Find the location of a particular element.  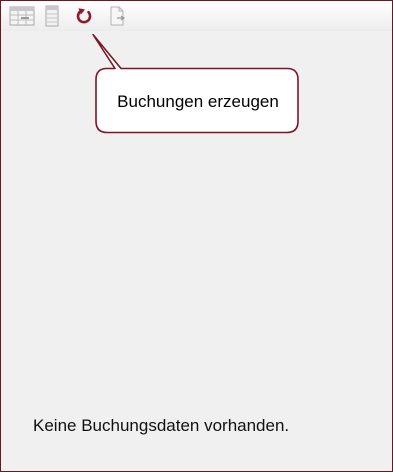

tooltip-callout: Buchungen erzeugen is located at coordinates (196, 86).